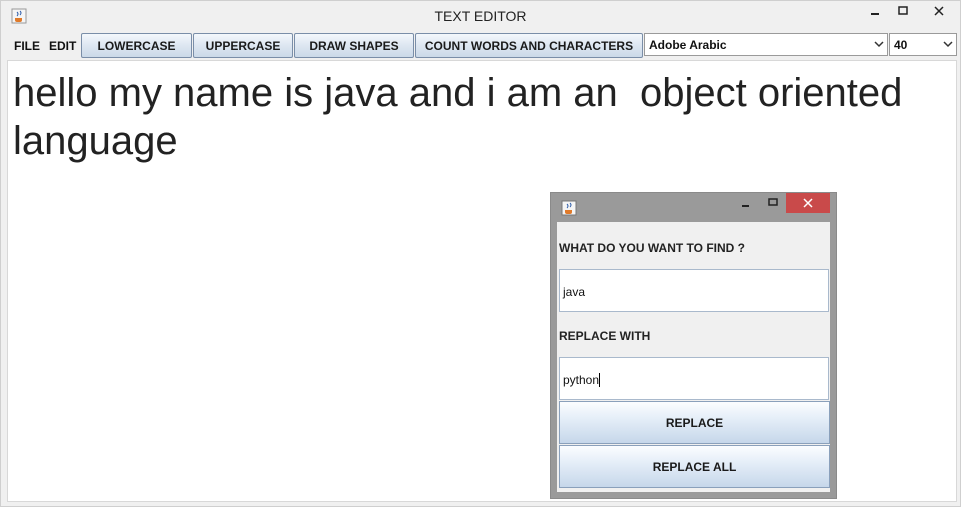  What do you see at coordinates (27, 46) in the screenshot?
I see `menu-file: FILE` at bounding box center [27, 46].